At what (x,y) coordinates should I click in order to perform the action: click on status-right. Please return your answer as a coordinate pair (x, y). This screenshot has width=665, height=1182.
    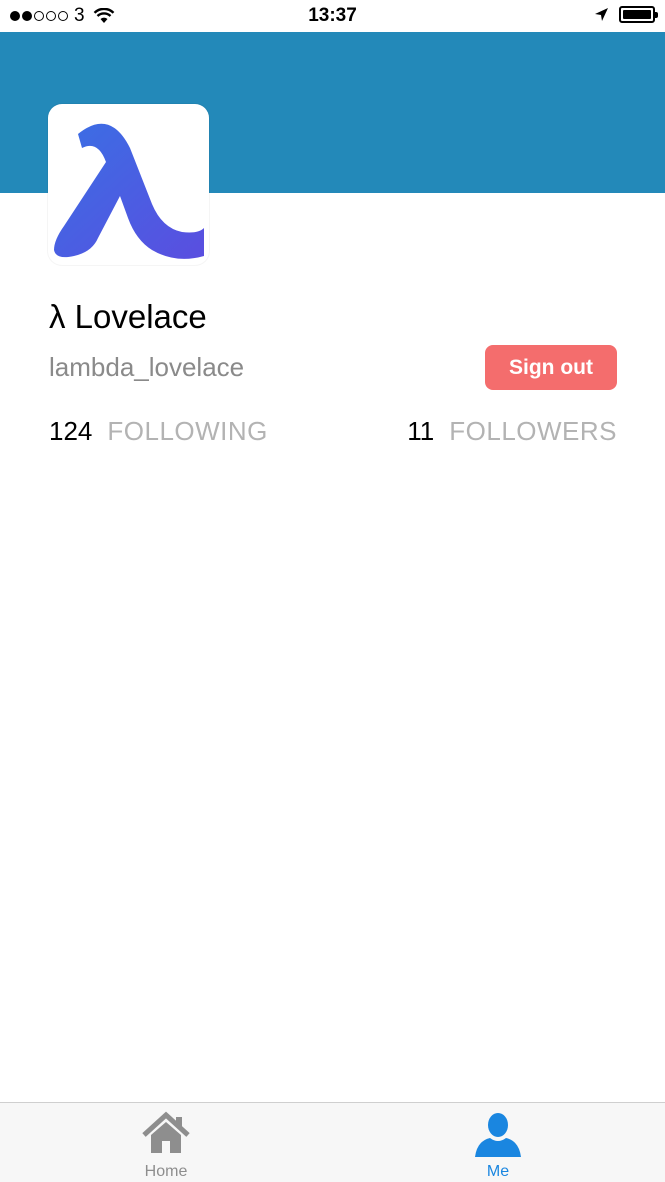
    Looking at the image, I should click on (626, 14).